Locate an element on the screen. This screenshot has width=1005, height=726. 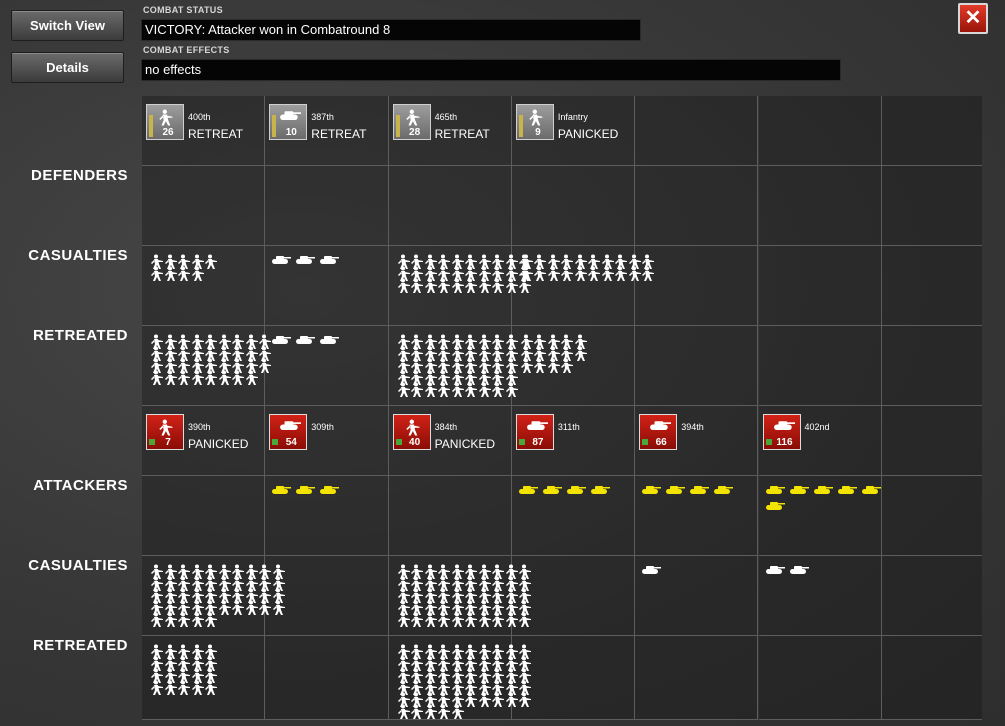
unit-name: Infantry is located at coordinates (572, 117).